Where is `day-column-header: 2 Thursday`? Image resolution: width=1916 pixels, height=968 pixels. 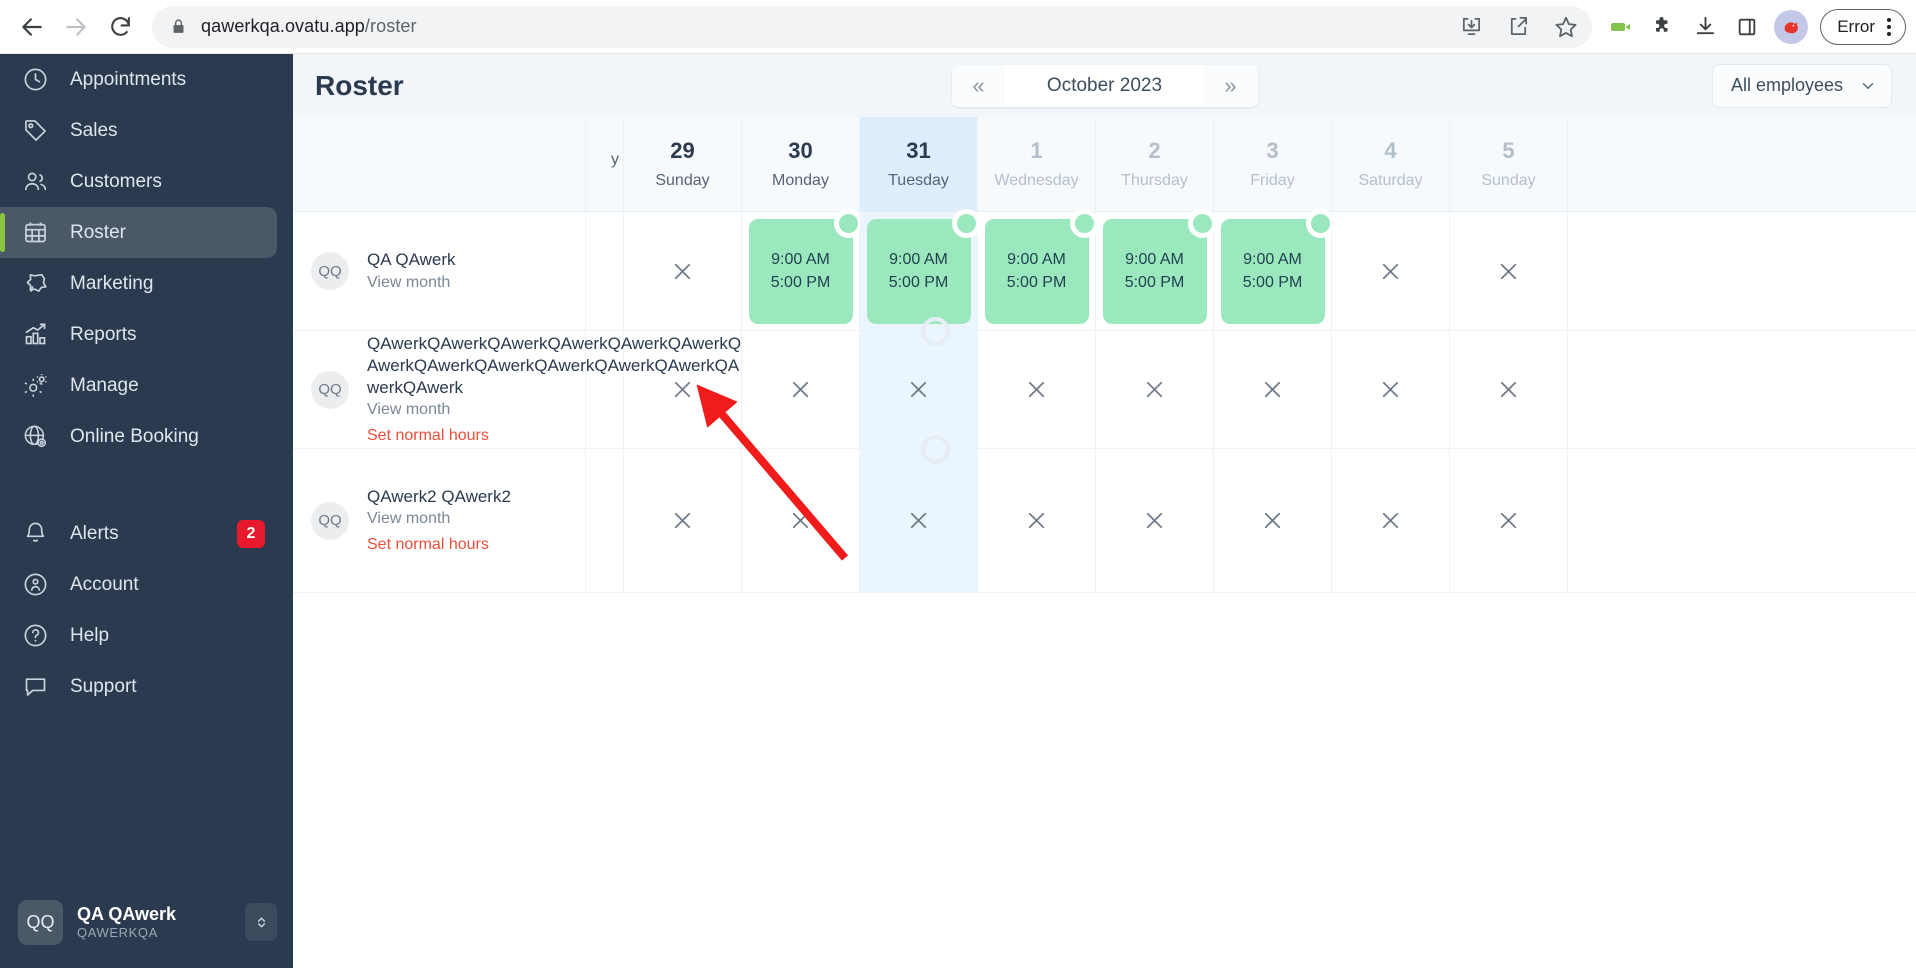 day-column-header: 2 Thursday is located at coordinates (1155, 164).